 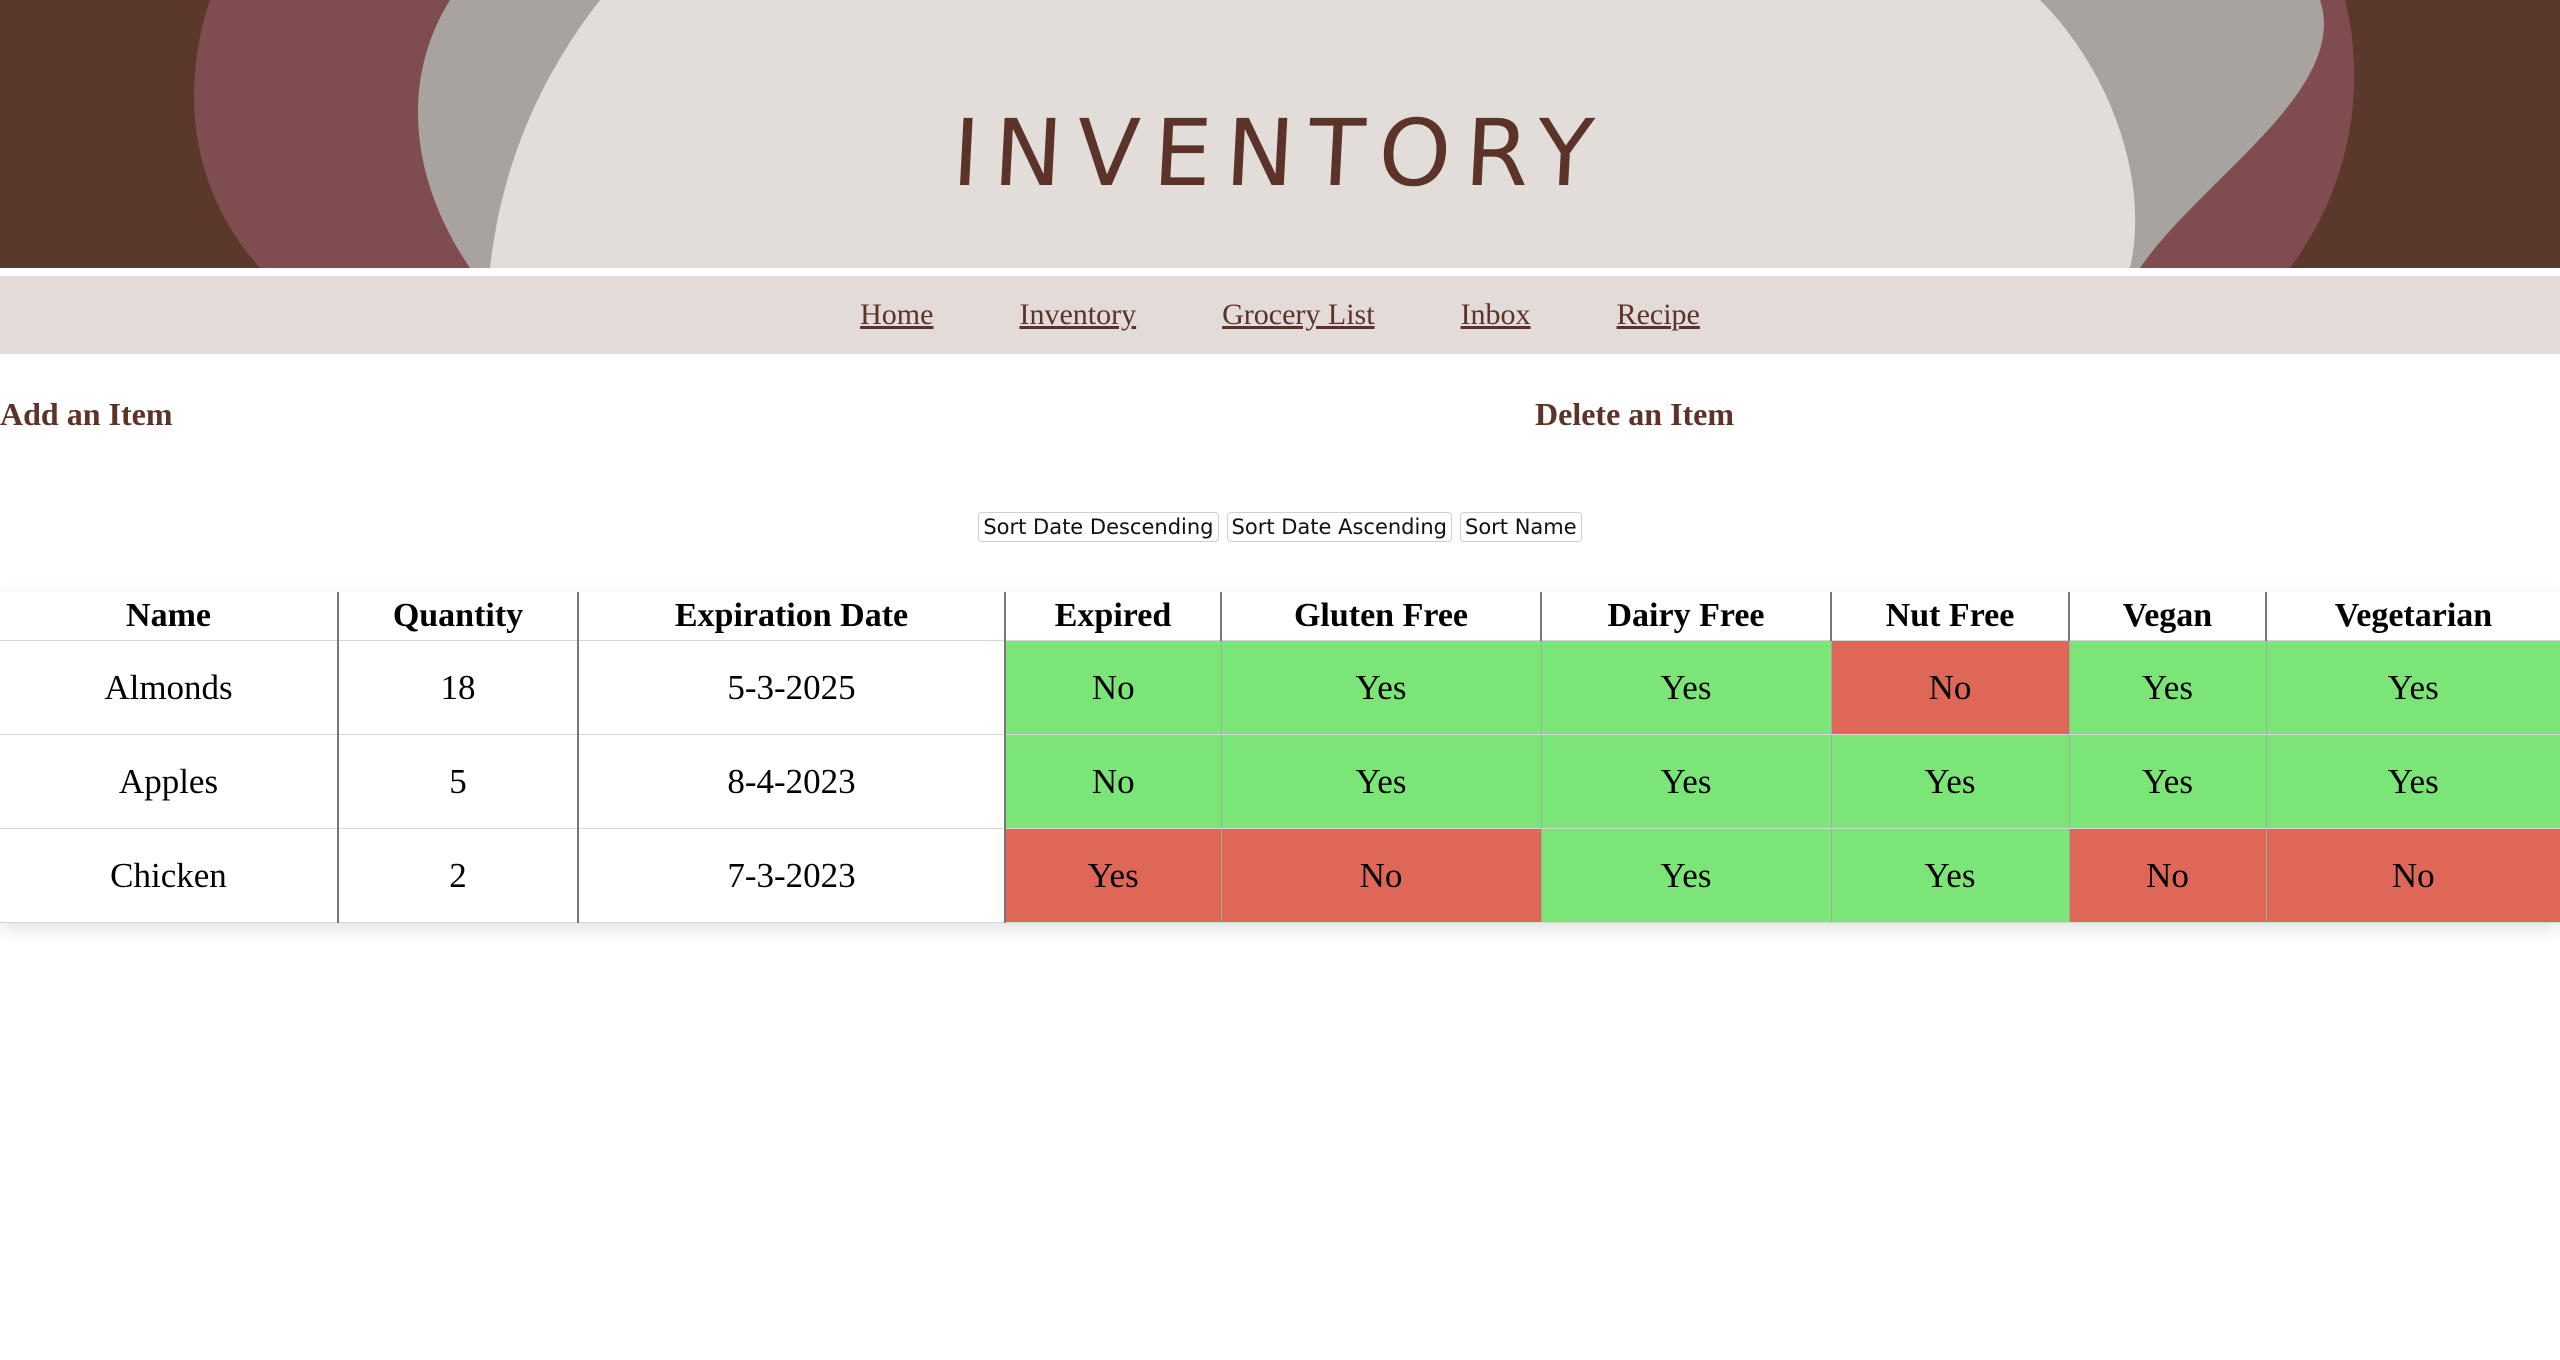 I want to click on add-item-toggle: Add an Item, so click(x=86, y=414).